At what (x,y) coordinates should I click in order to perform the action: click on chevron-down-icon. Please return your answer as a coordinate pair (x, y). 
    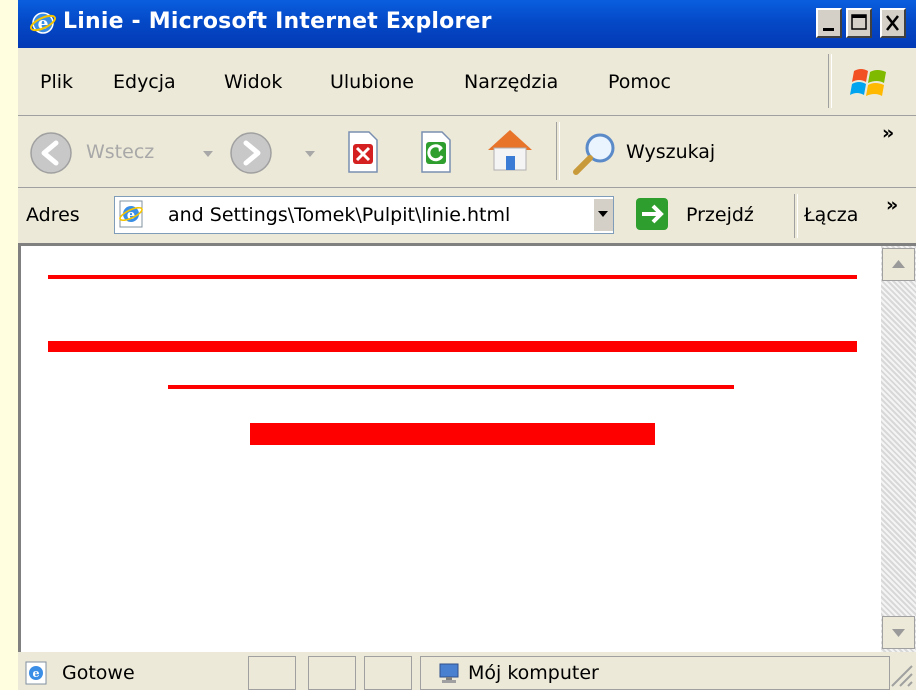
    Looking at the image, I should click on (603, 214).